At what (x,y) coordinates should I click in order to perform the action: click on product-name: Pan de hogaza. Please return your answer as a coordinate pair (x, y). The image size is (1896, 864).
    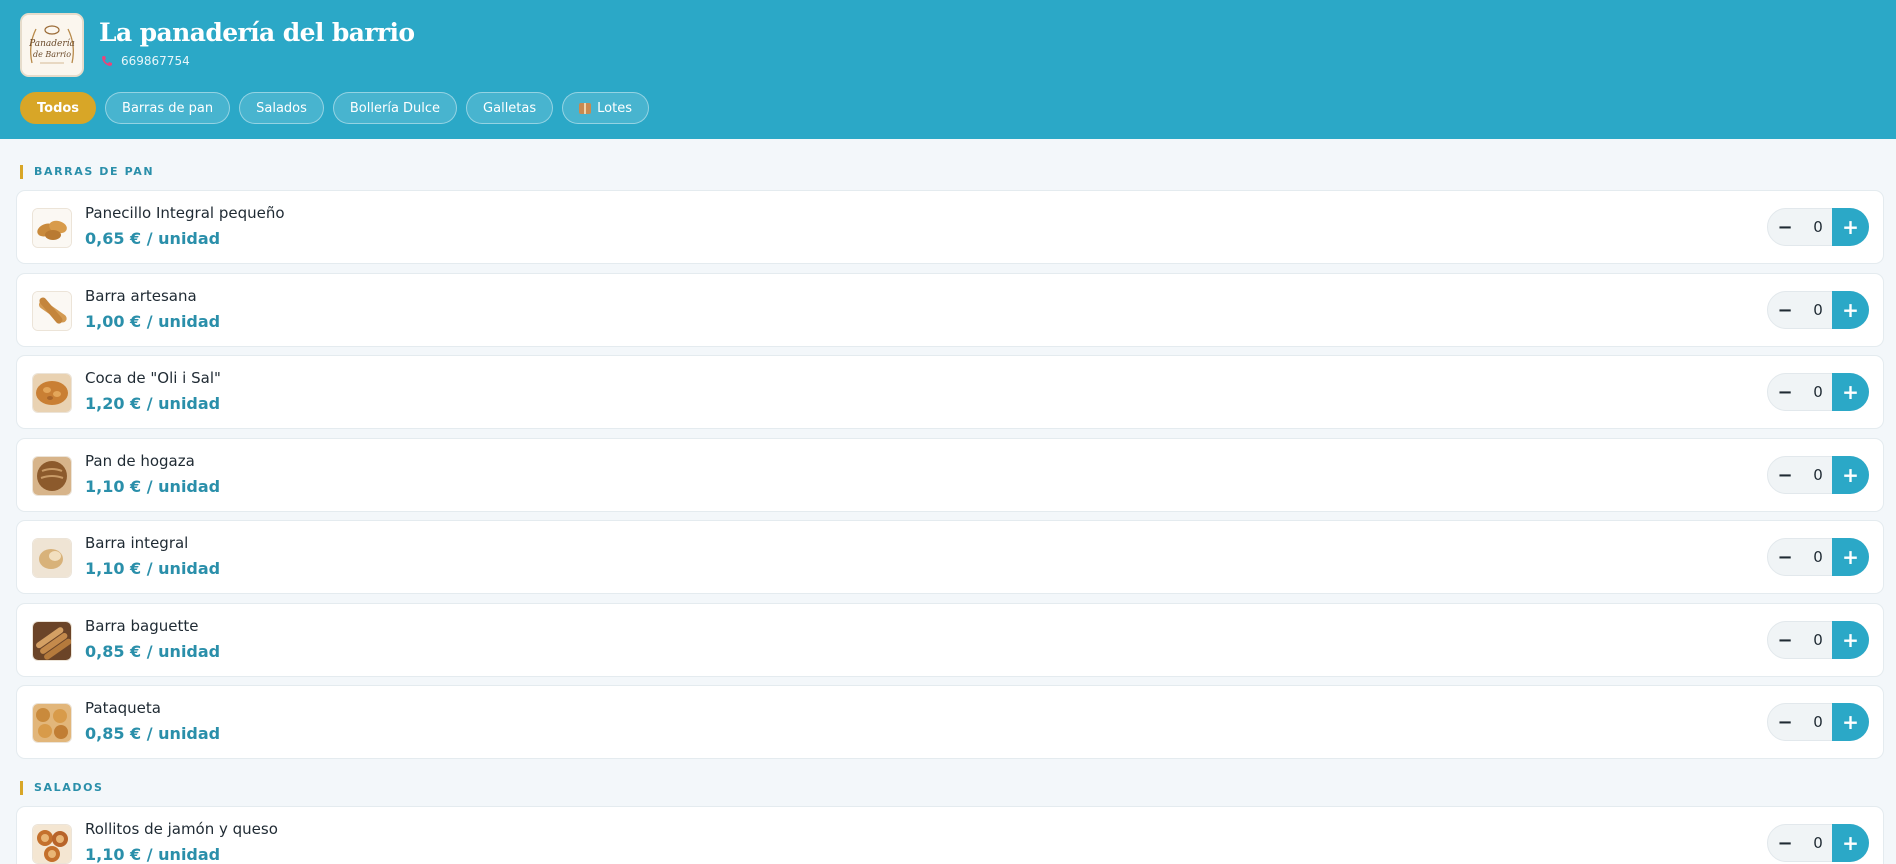
    Looking at the image, I should click on (140, 461).